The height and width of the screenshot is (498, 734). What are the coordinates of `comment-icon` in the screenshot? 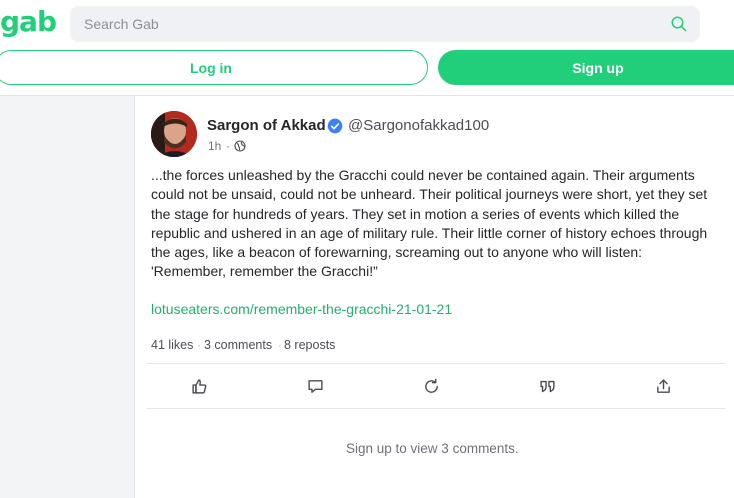 It's located at (315, 386).